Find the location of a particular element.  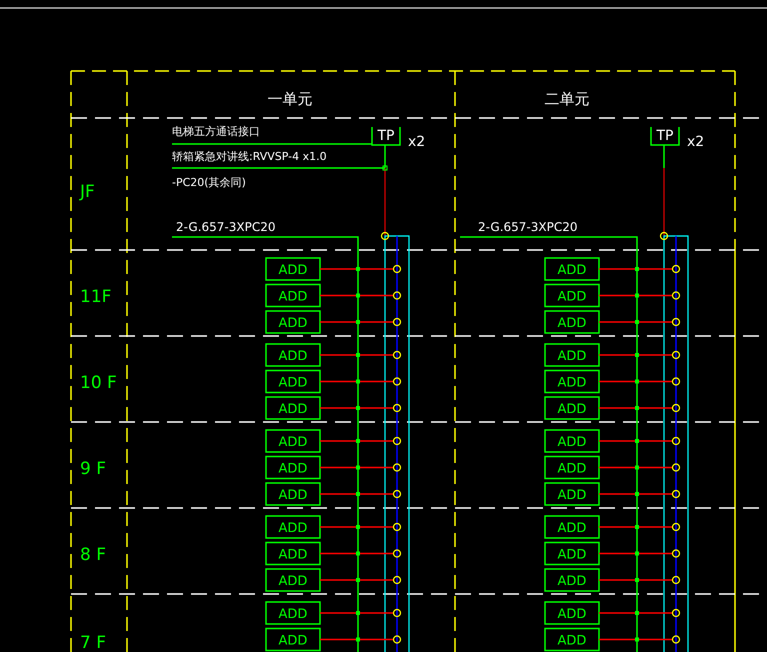

annotation-text: 轿箱紧急对讲线:RVVSP-4 x1.0 is located at coordinates (249, 156).